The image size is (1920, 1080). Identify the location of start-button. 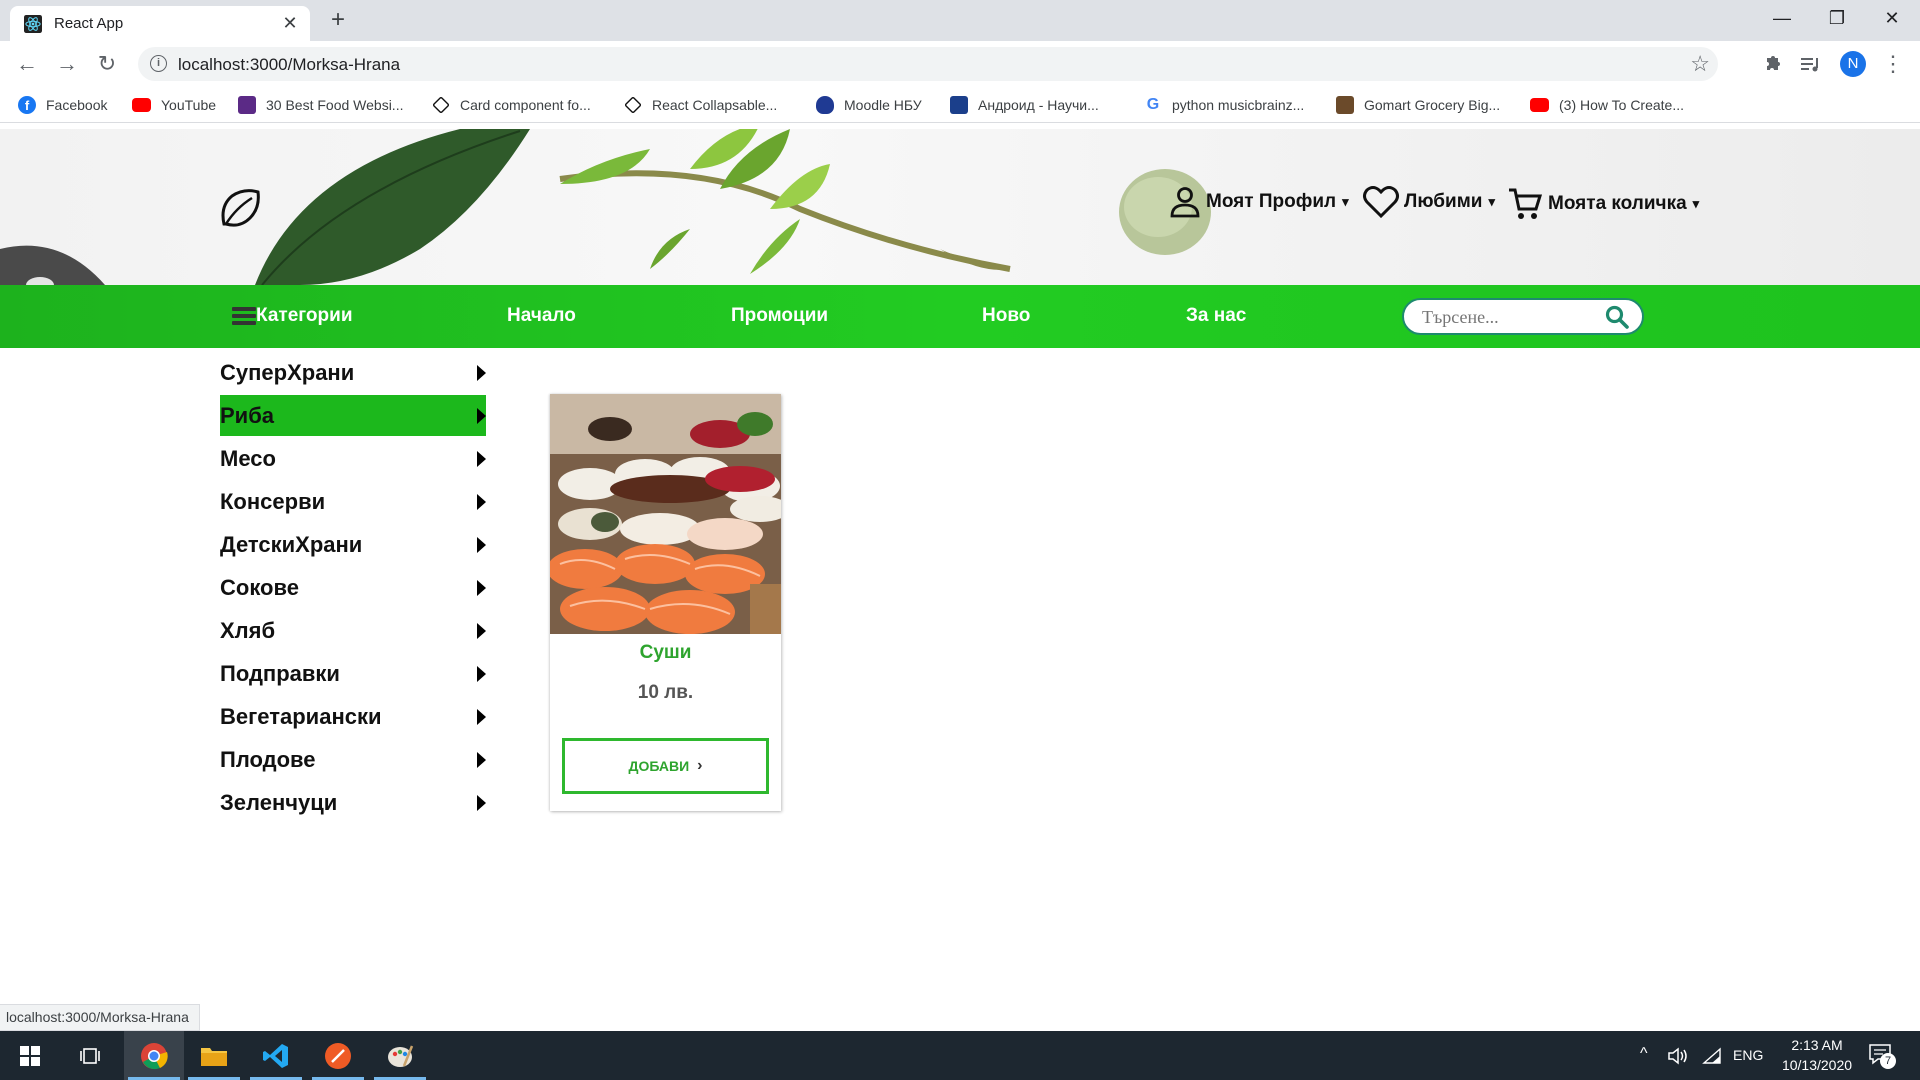
(30, 1055).